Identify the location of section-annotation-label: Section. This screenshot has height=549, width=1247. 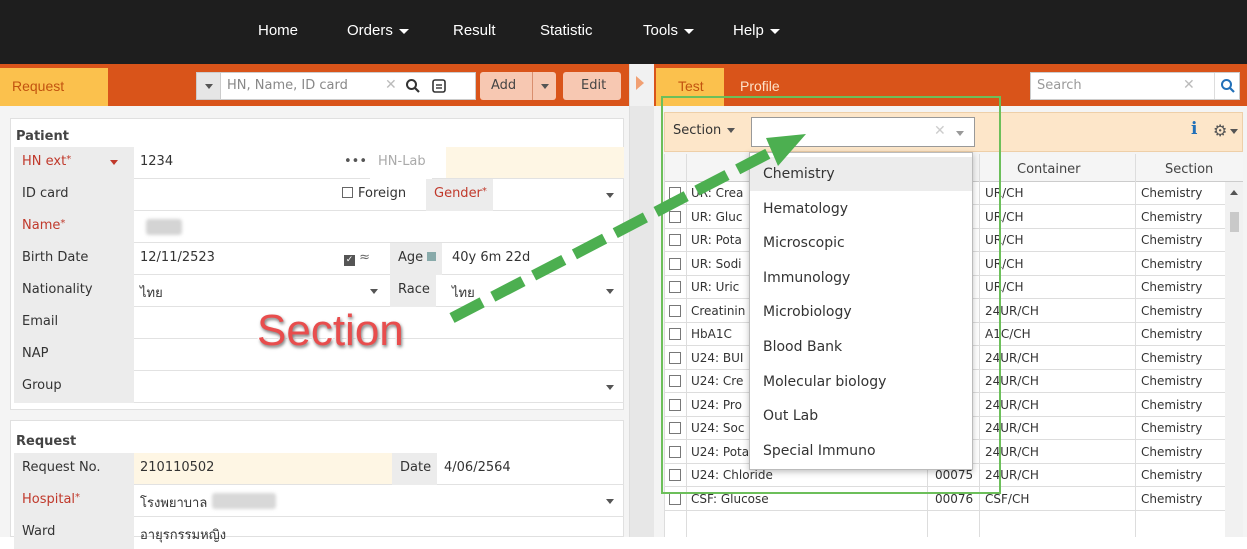
(331, 331).